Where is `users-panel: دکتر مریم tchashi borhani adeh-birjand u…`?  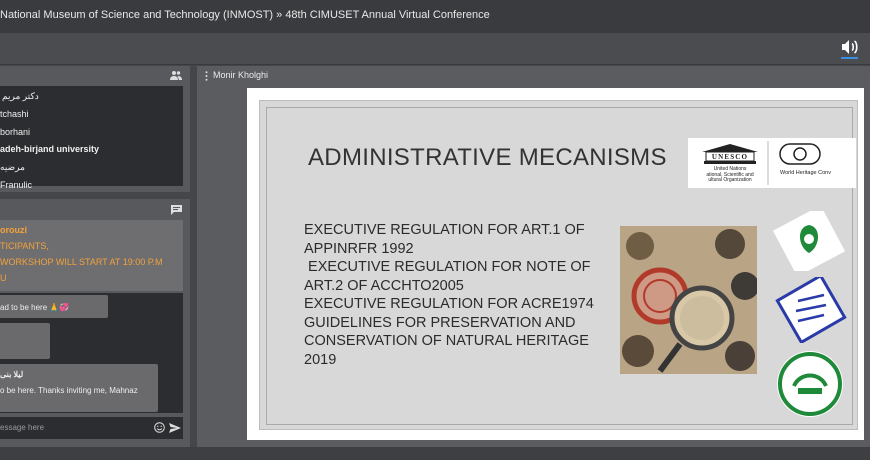 users-panel: دکتر مریم tchashi borhani adeh-birjand u… is located at coordinates (95, 129).